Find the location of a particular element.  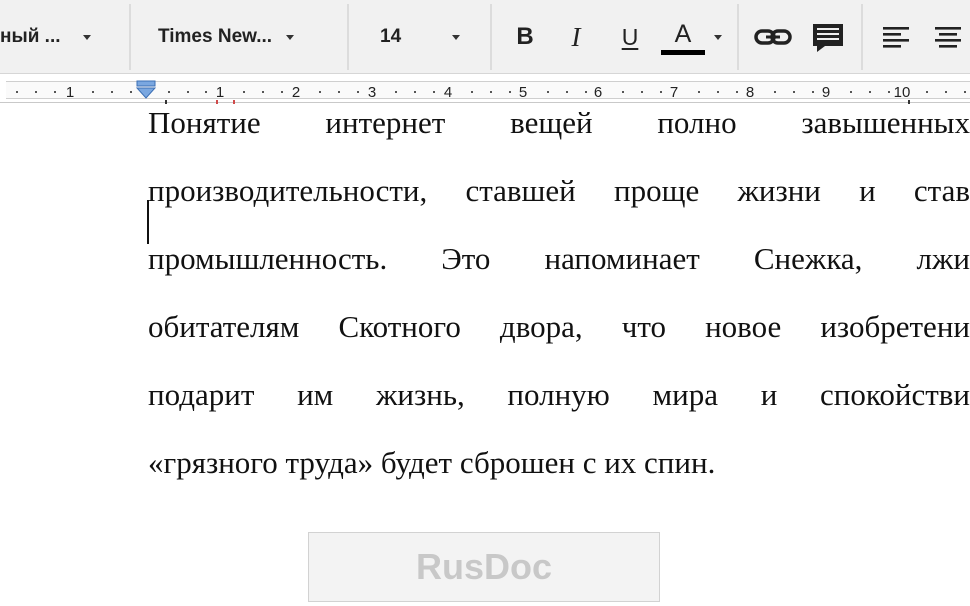

text-color-button: A is located at coordinates (683, 37).